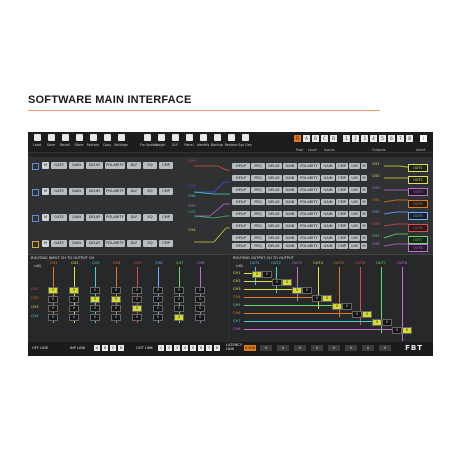  What do you see at coordinates (418, 168) in the screenshot?
I see `output-port: OUT1` at bounding box center [418, 168].